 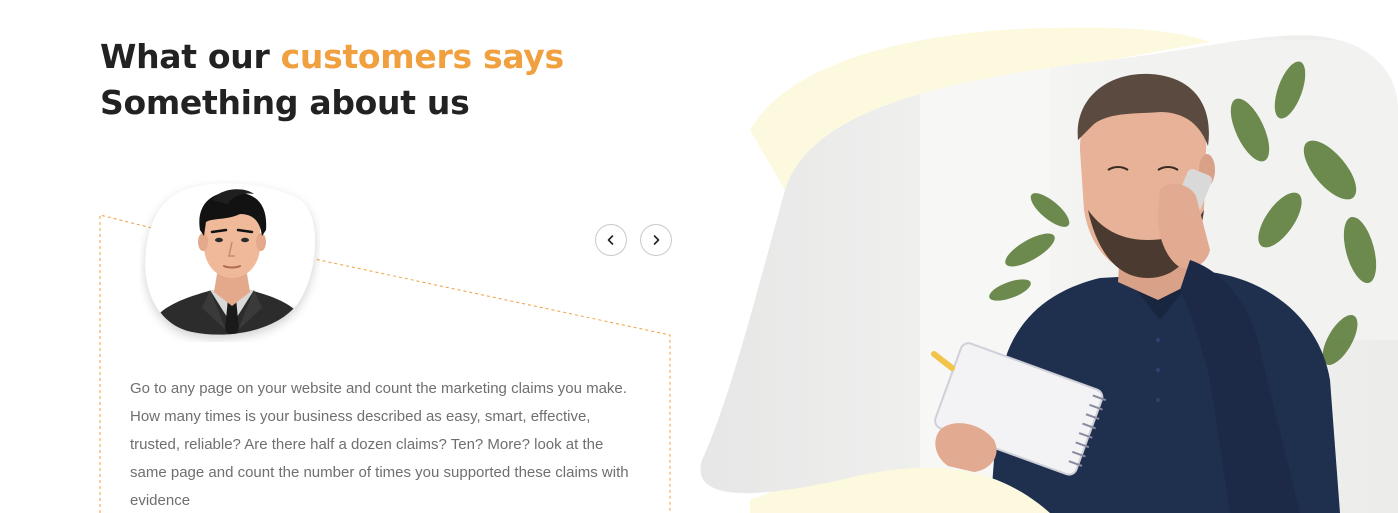 What do you see at coordinates (190, 56) in the screenshot?
I see `heading-prefix: What our` at bounding box center [190, 56].